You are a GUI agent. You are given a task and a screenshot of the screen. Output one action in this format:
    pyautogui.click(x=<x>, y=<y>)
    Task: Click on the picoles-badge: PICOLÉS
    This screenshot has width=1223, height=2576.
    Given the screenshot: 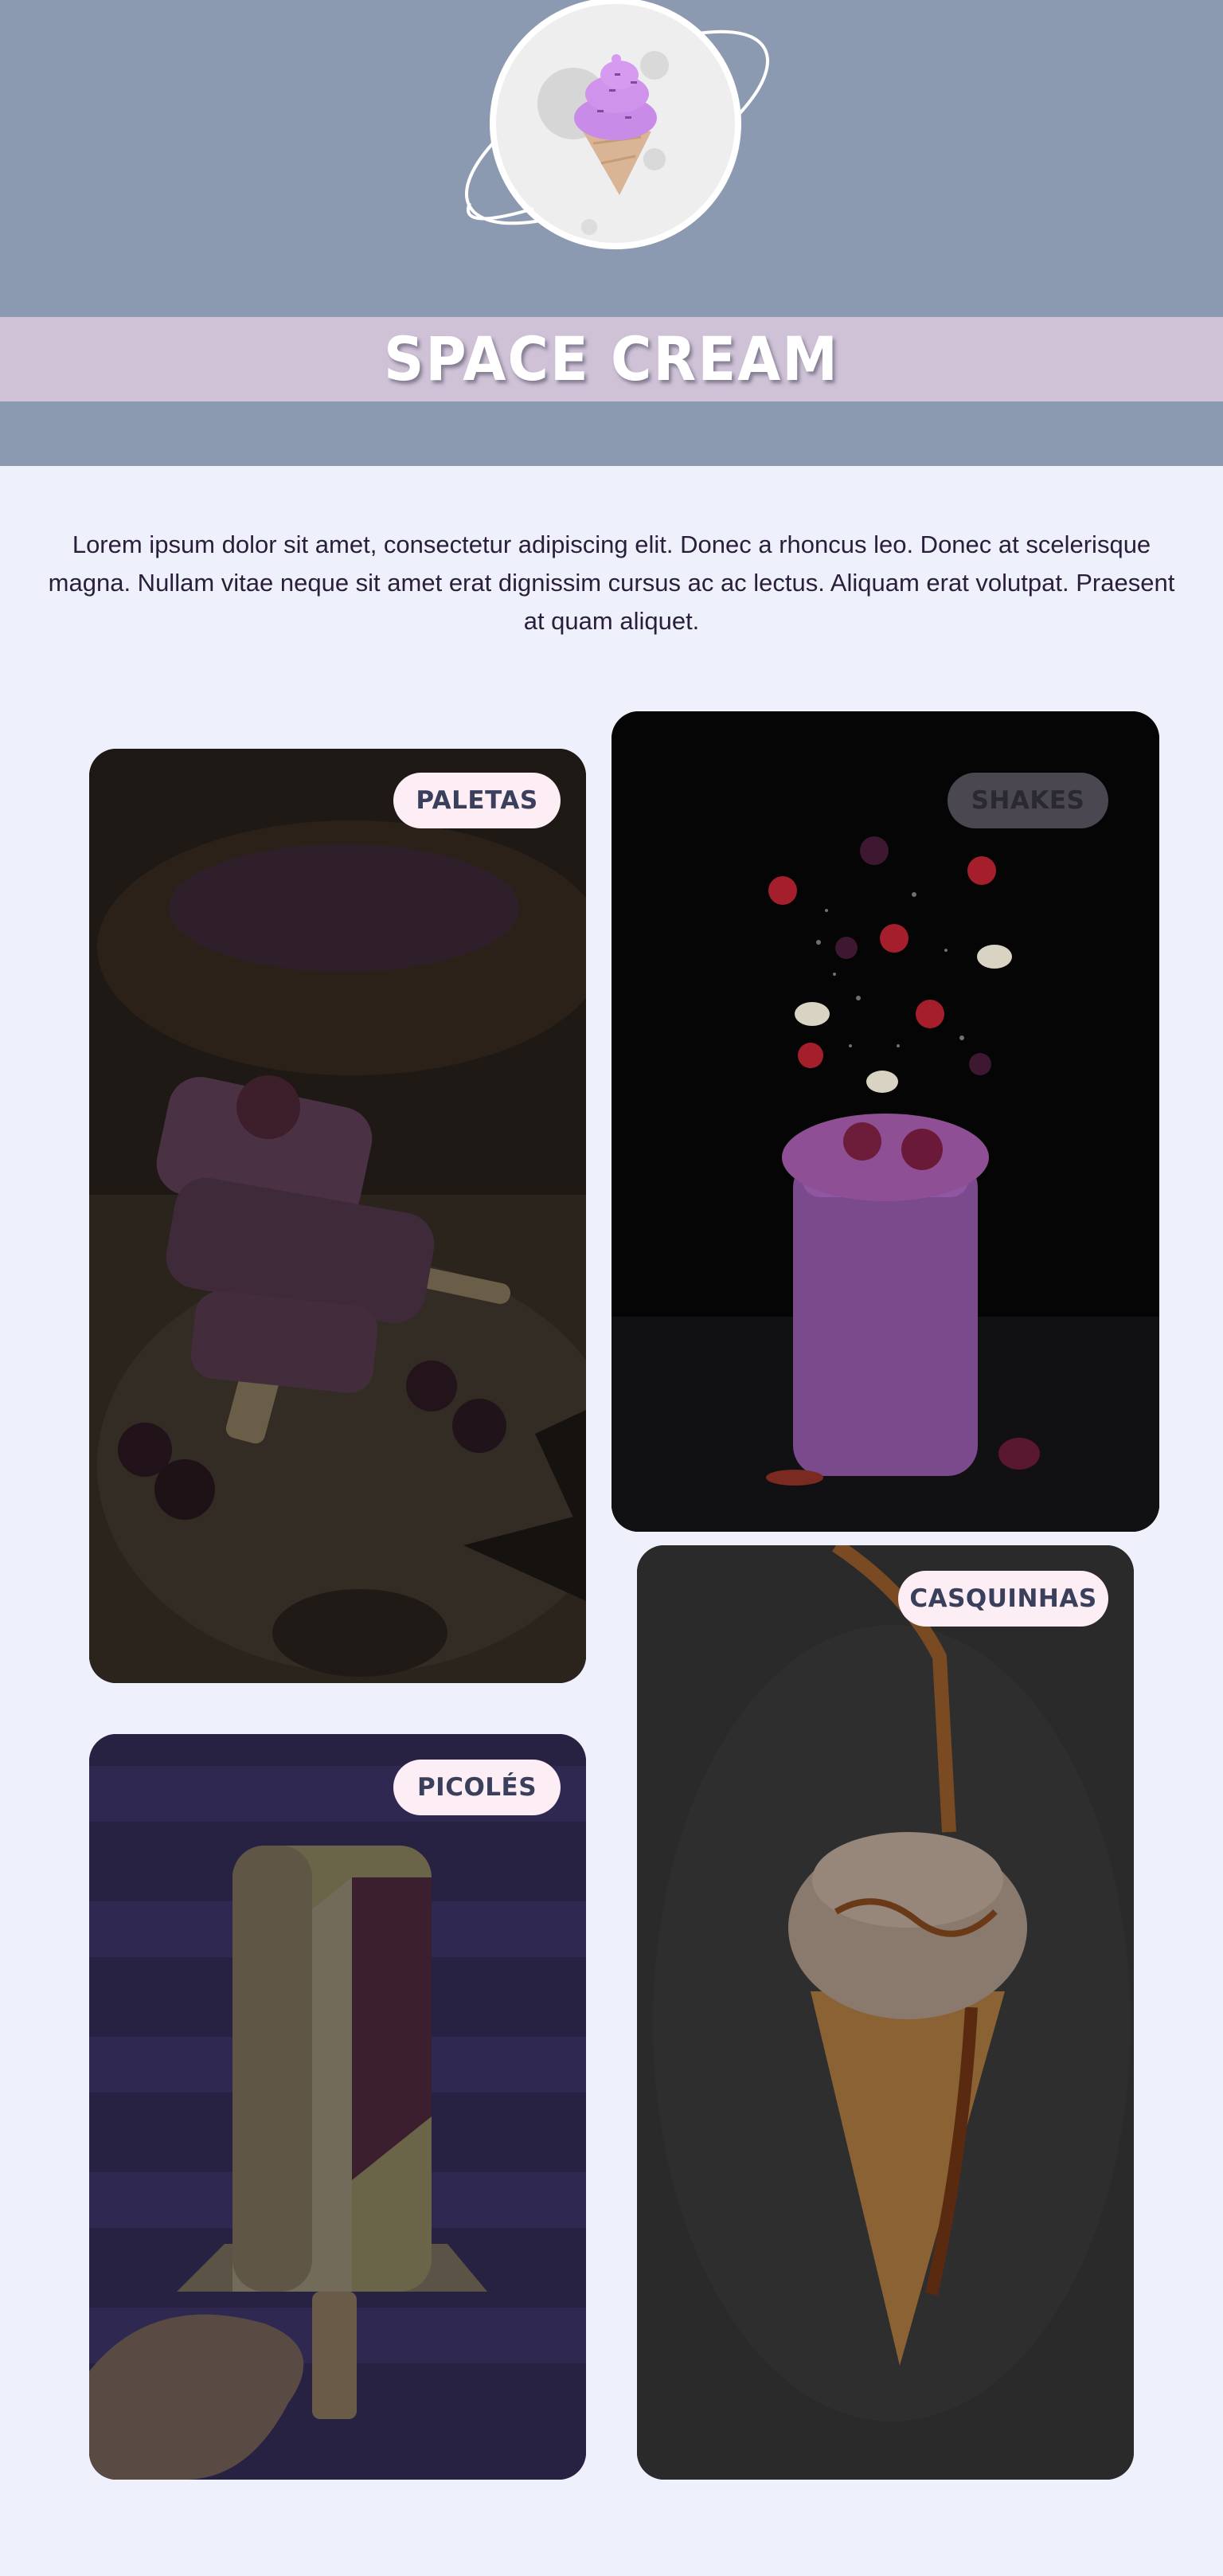 What is the action you would take?
    pyautogui.click(x=477, y=1787)
    